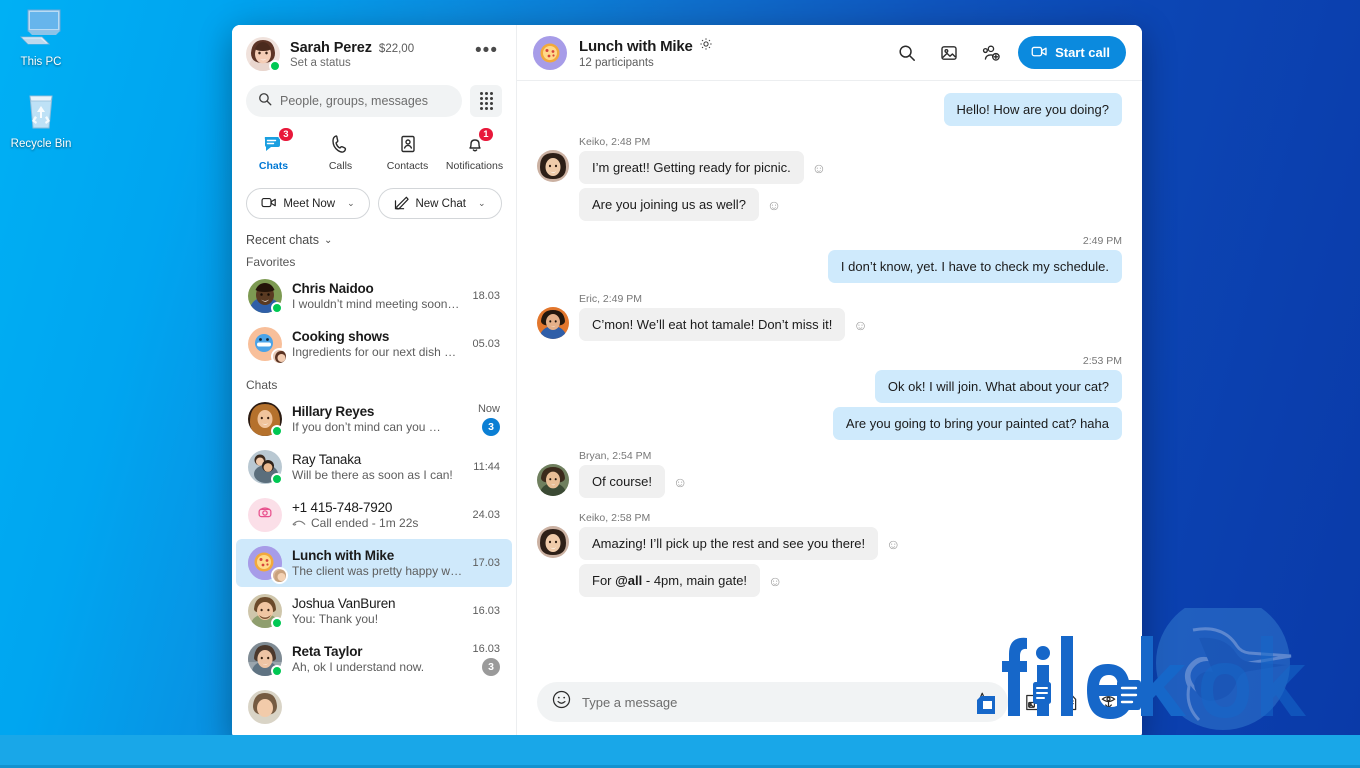  Describe the element at coordinates (41, 144) in the screenshot. I see `desktop-icon-label: Recycle Bin` at that location.